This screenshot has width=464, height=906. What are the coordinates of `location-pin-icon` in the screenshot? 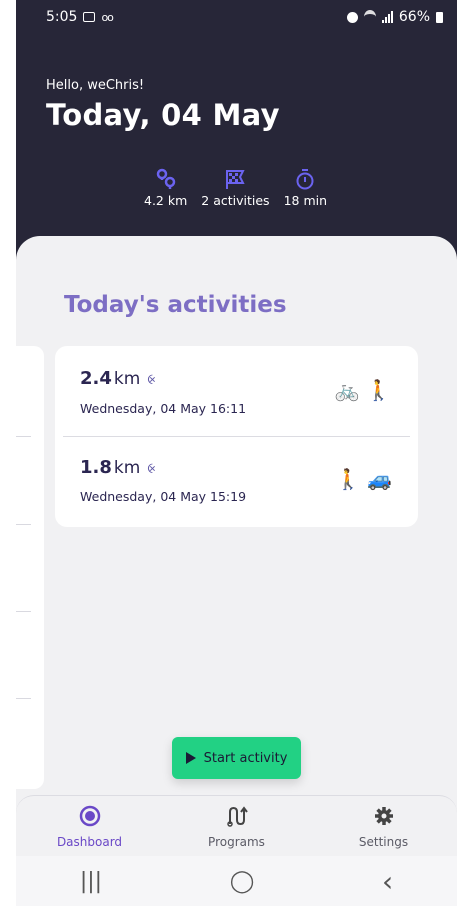 It's located at (165, 178).